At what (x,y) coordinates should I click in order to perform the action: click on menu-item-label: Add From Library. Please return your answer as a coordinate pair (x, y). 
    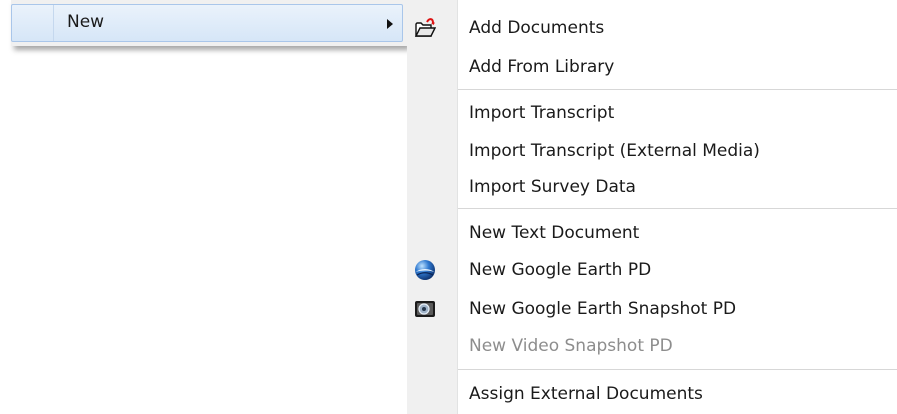
    Looking at the image, I should click on (542, 67).